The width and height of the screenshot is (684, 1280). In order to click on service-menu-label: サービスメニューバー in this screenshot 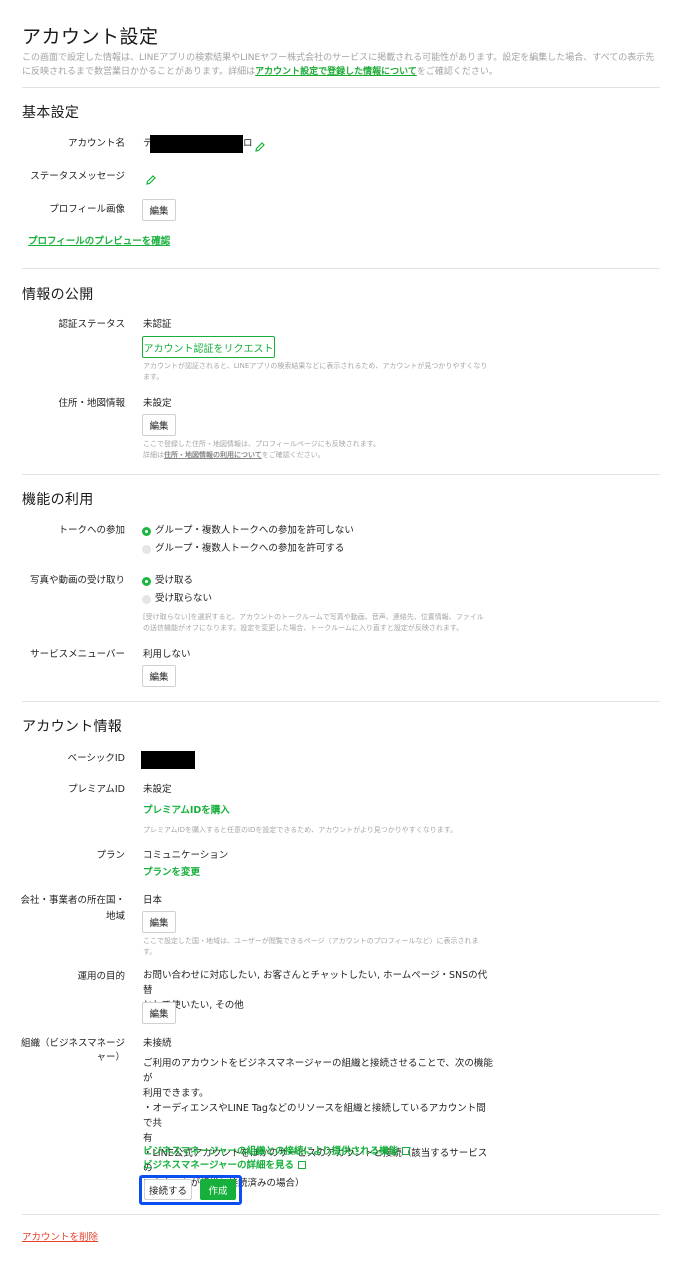, I will do `click(77, 654)`.